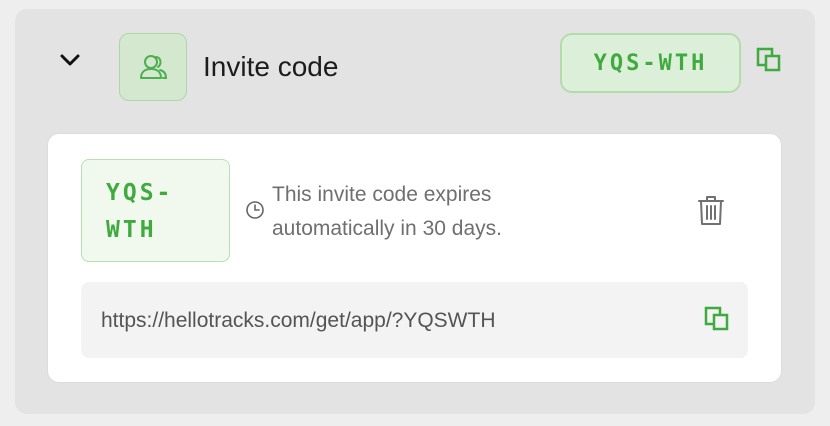 The height and width of the screenshot is (426, 830). I want to click on invite-link-text: https://hellotracks.com/get/app/?YQSWTH, so click(298, 320).